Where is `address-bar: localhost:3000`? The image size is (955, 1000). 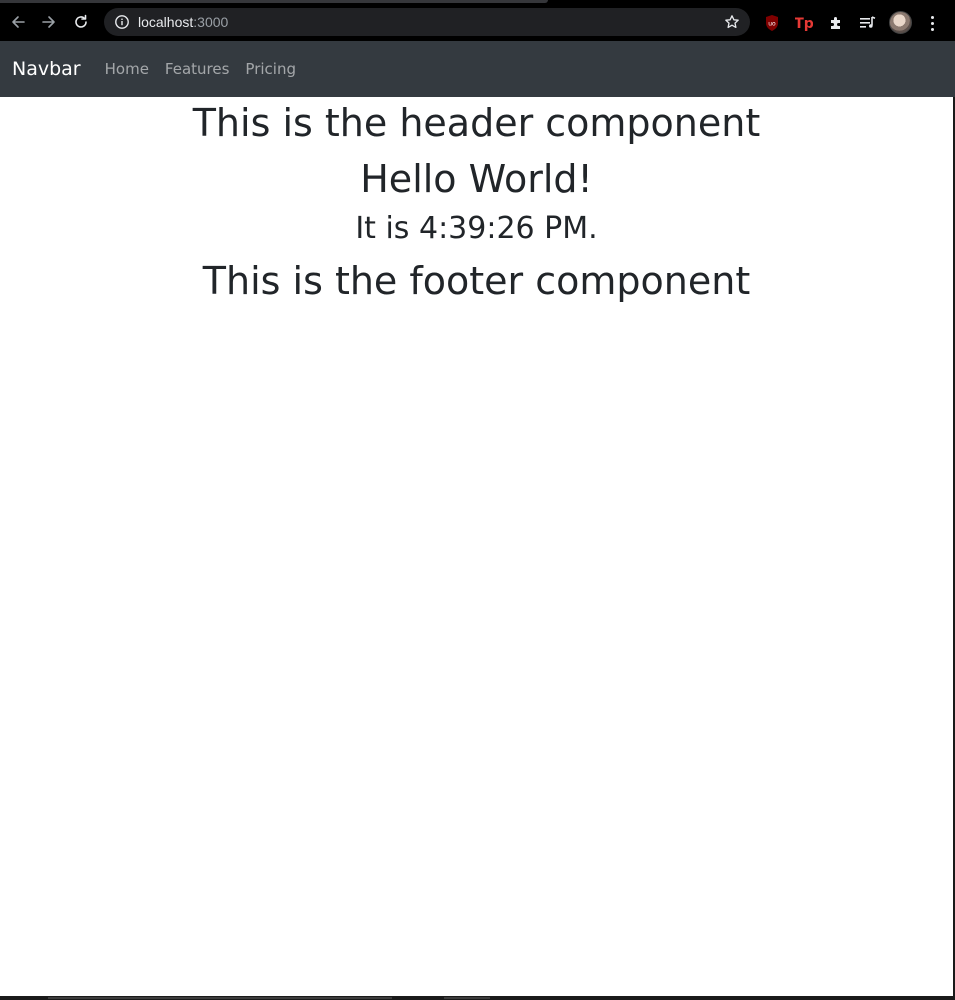
address-bar: localhost:3000 is located at coordinates (427, 22).